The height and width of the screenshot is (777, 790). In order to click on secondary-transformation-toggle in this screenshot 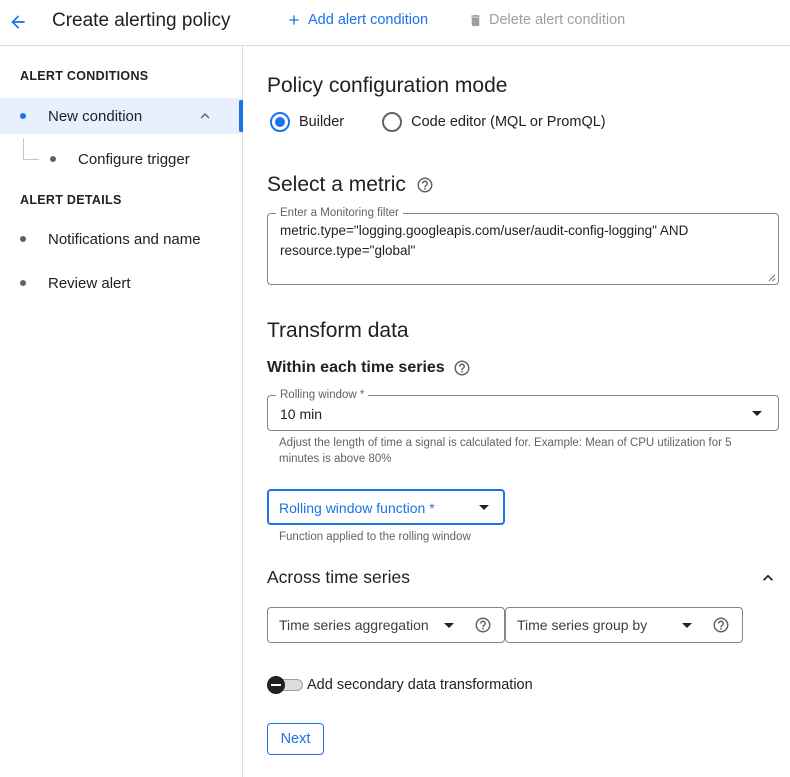, I will do `click(285, 685)`.